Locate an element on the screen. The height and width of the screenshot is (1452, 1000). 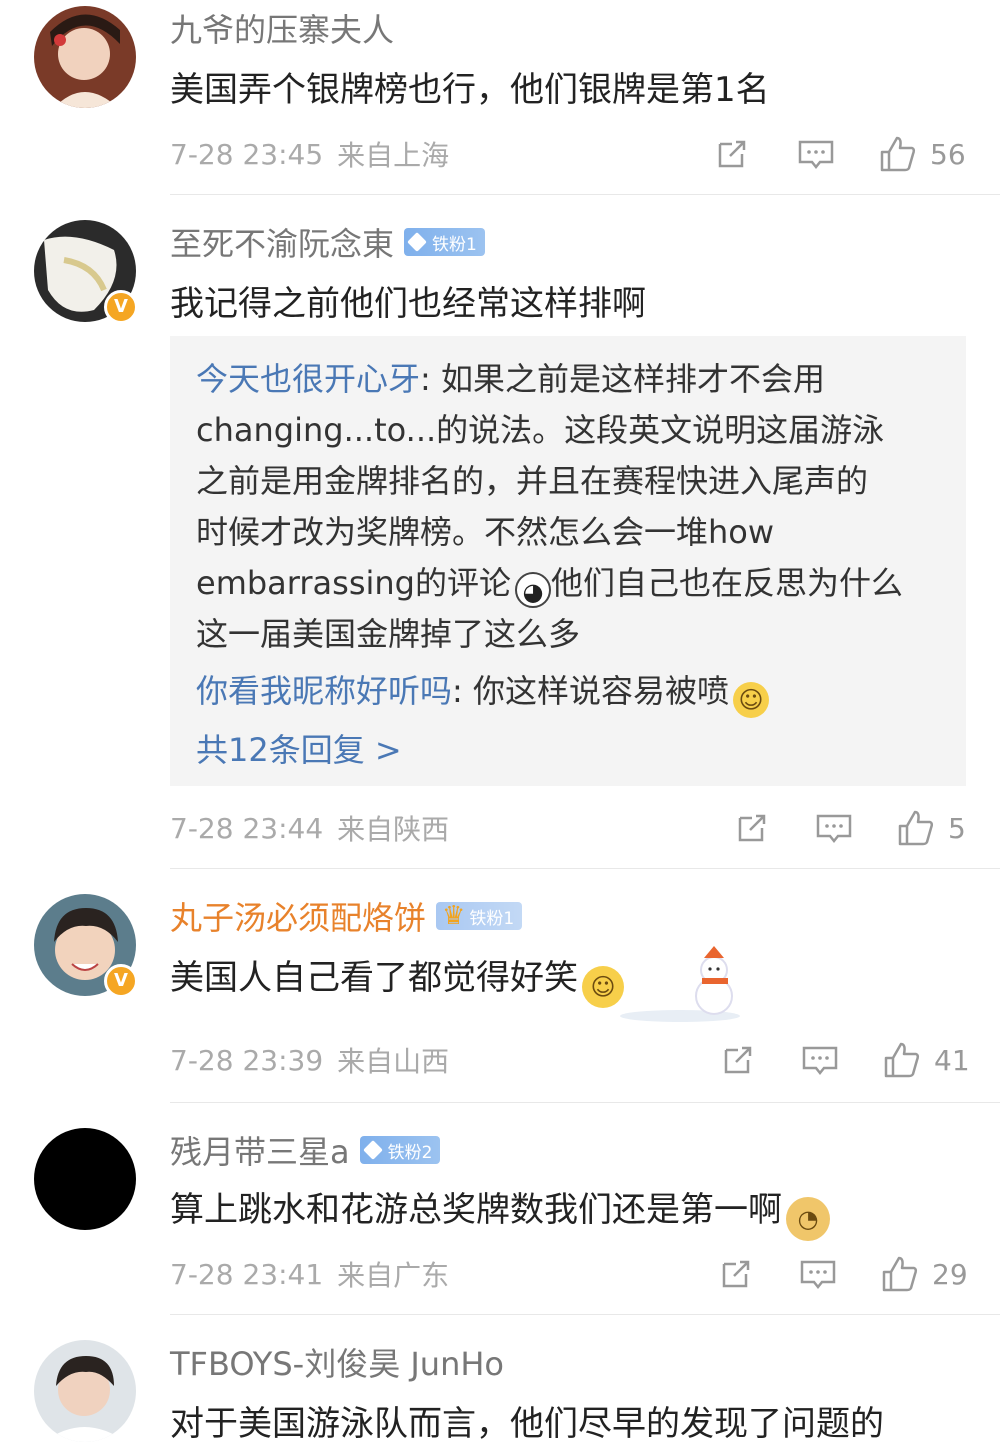
reply-text: : 如果之前是这样排才不会用 is located at coordinates (622, 379).